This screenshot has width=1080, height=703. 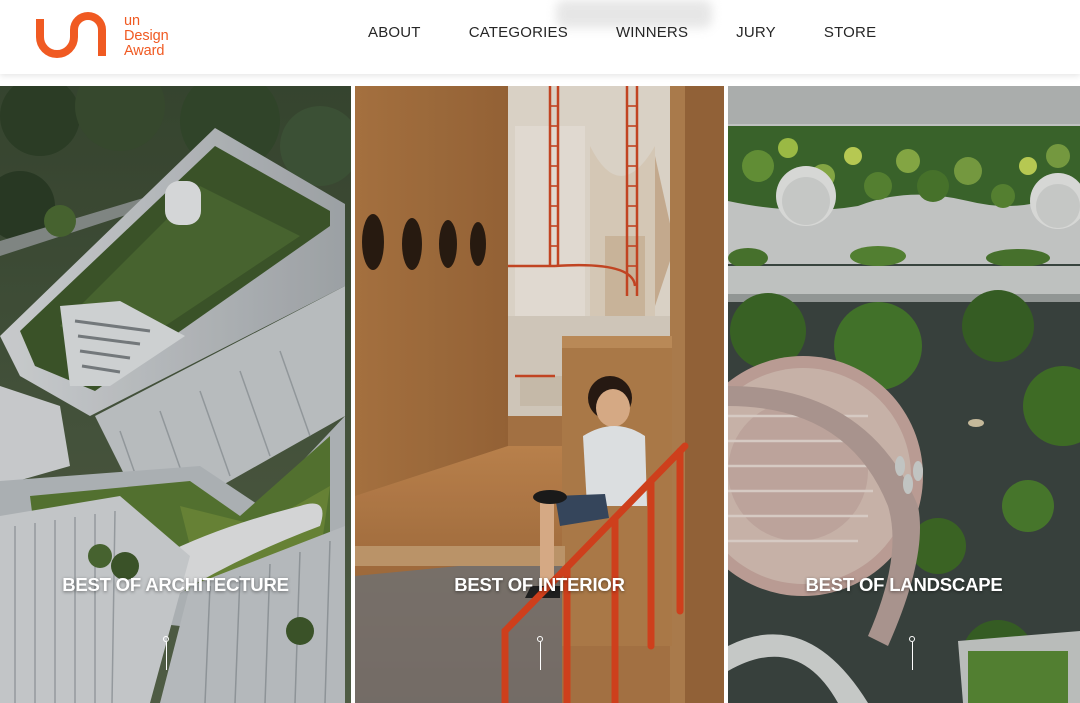 I want to click on nav-categories: CATEGORIES, so click(x=518, y=32).